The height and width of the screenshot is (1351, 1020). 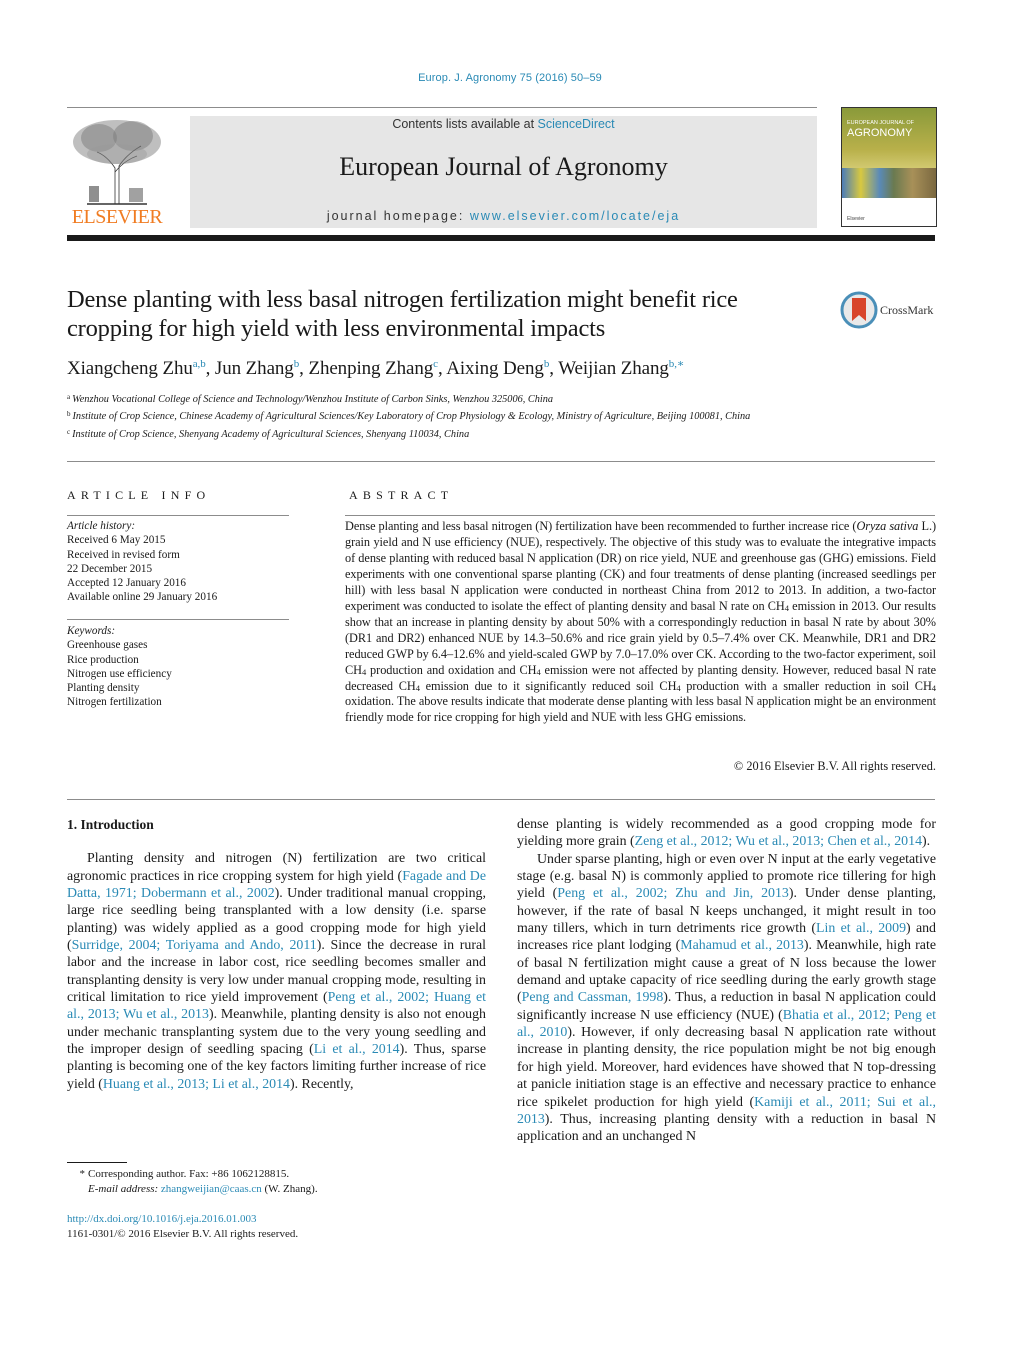 What do you see at coordinates (101, 526) in the screenshot?
I see `history-label: Article history:` at bounding box center [101, 526].